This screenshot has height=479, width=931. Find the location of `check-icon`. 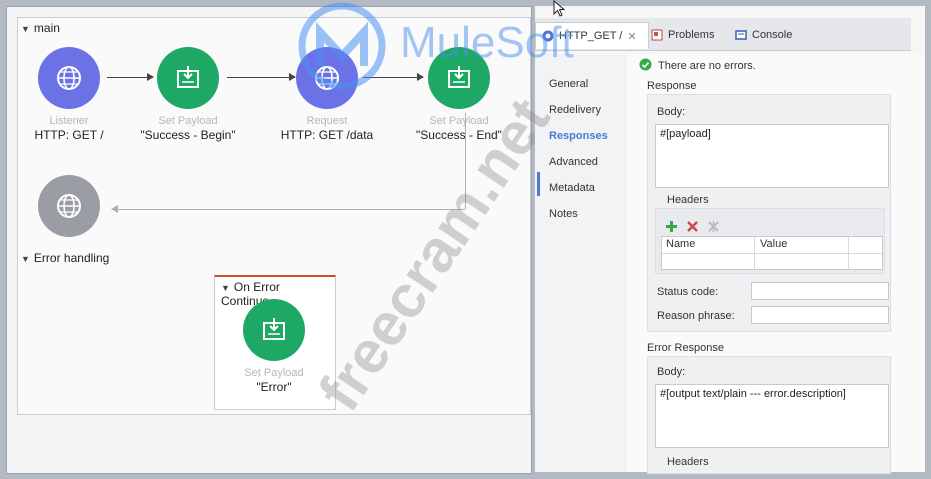

check-icon is located at coordinates (645, 66).